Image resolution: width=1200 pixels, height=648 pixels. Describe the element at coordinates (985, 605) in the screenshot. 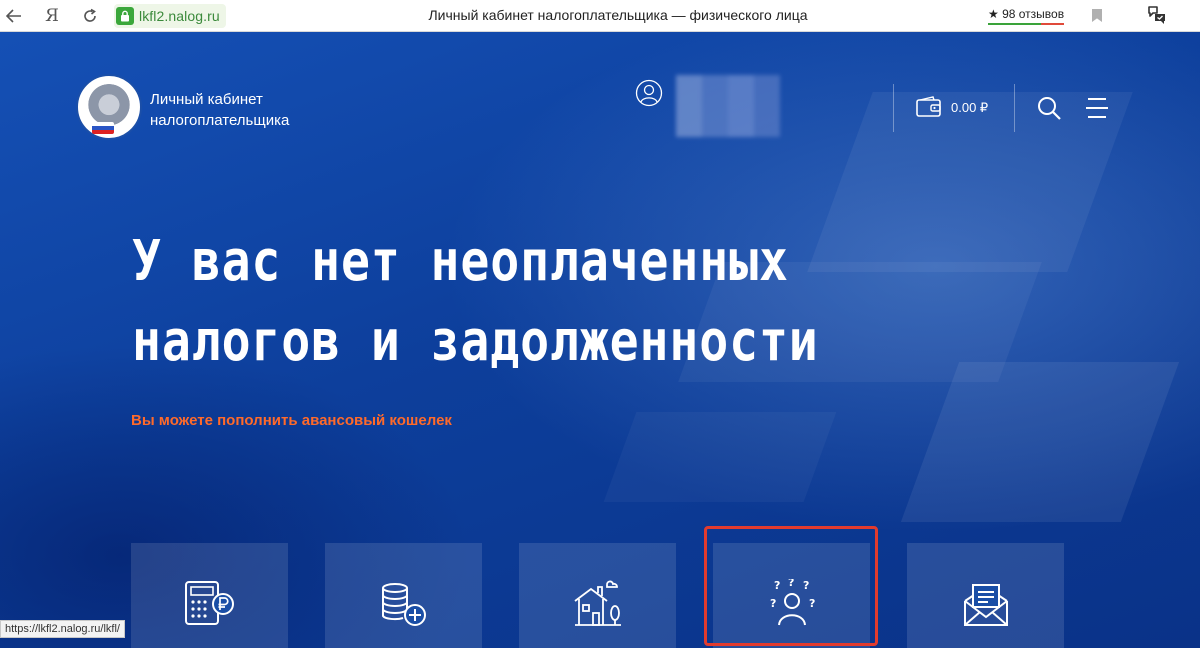

I see `envelope-letter-icon` at that location.